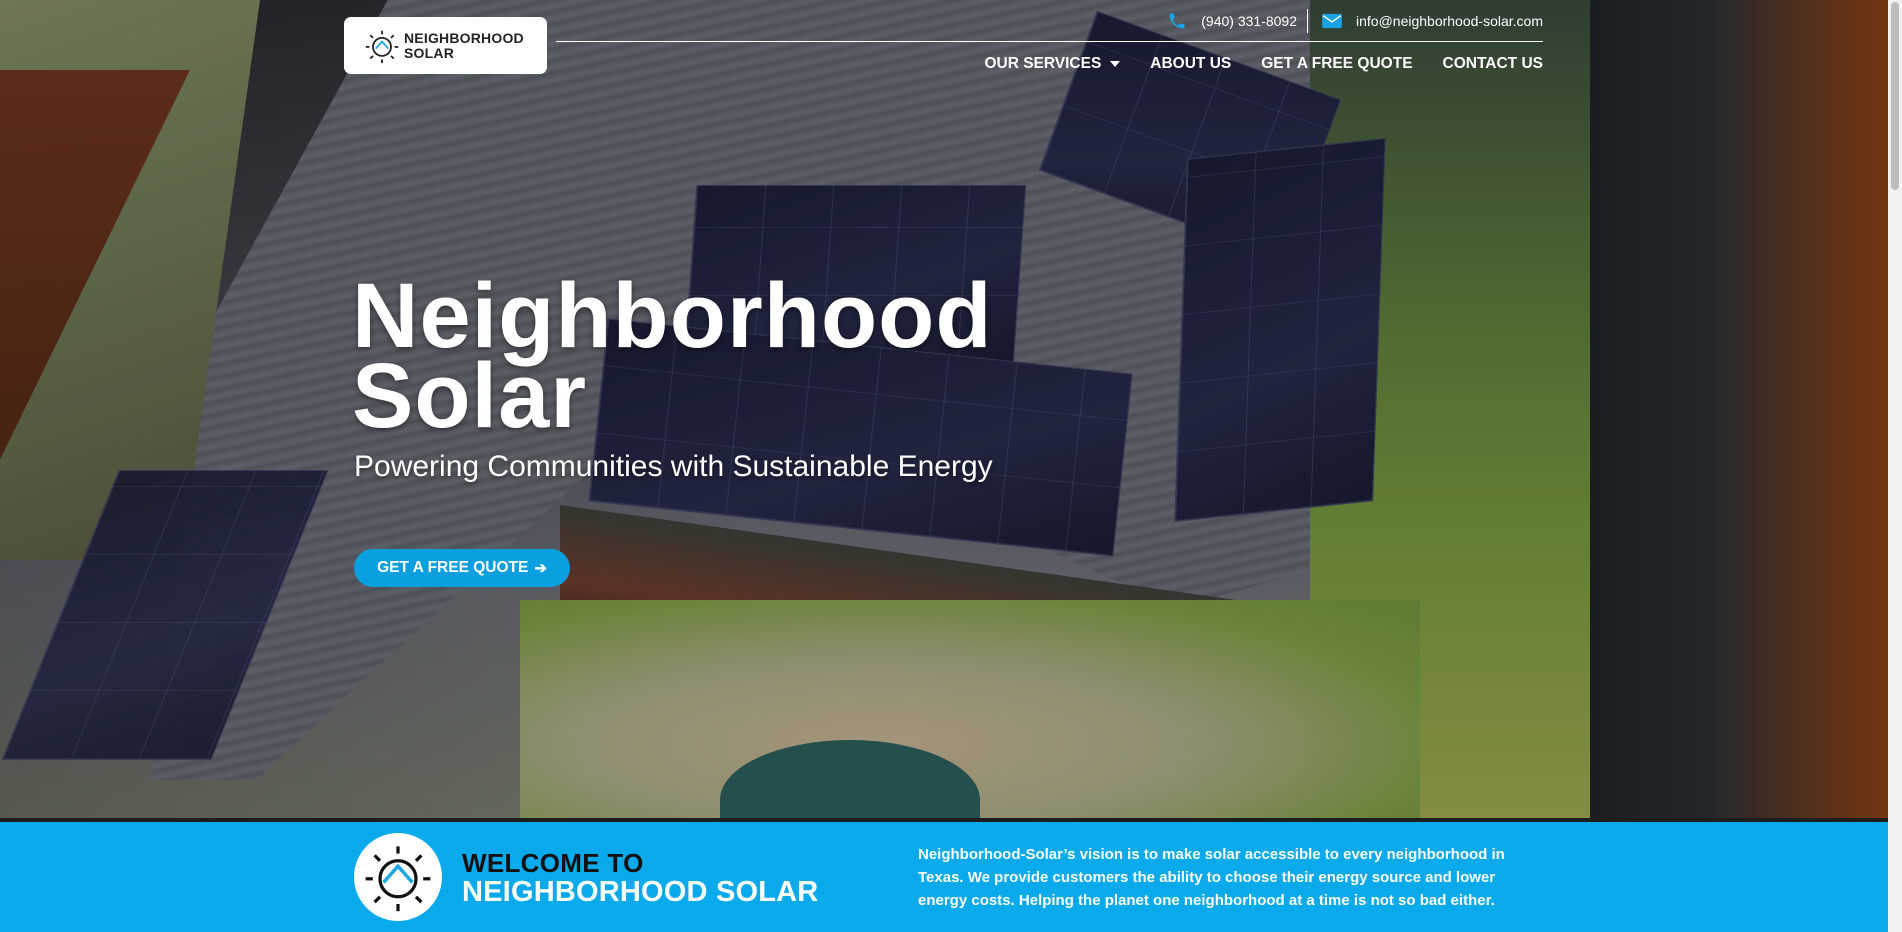 This screenshot has height=932, width=1902. What do you see at coordinates (1043, 63) in the screenshot?
I see `nav-item-label: OUR SERVICES` at bounding box center [1043, 63].